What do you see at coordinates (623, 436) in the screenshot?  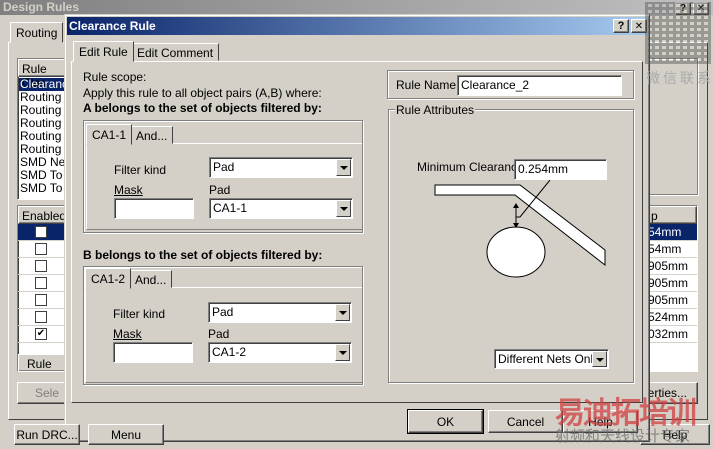 I see `slogan-watermark: 射频和天线设计专家` at bounding box center [623, 436].